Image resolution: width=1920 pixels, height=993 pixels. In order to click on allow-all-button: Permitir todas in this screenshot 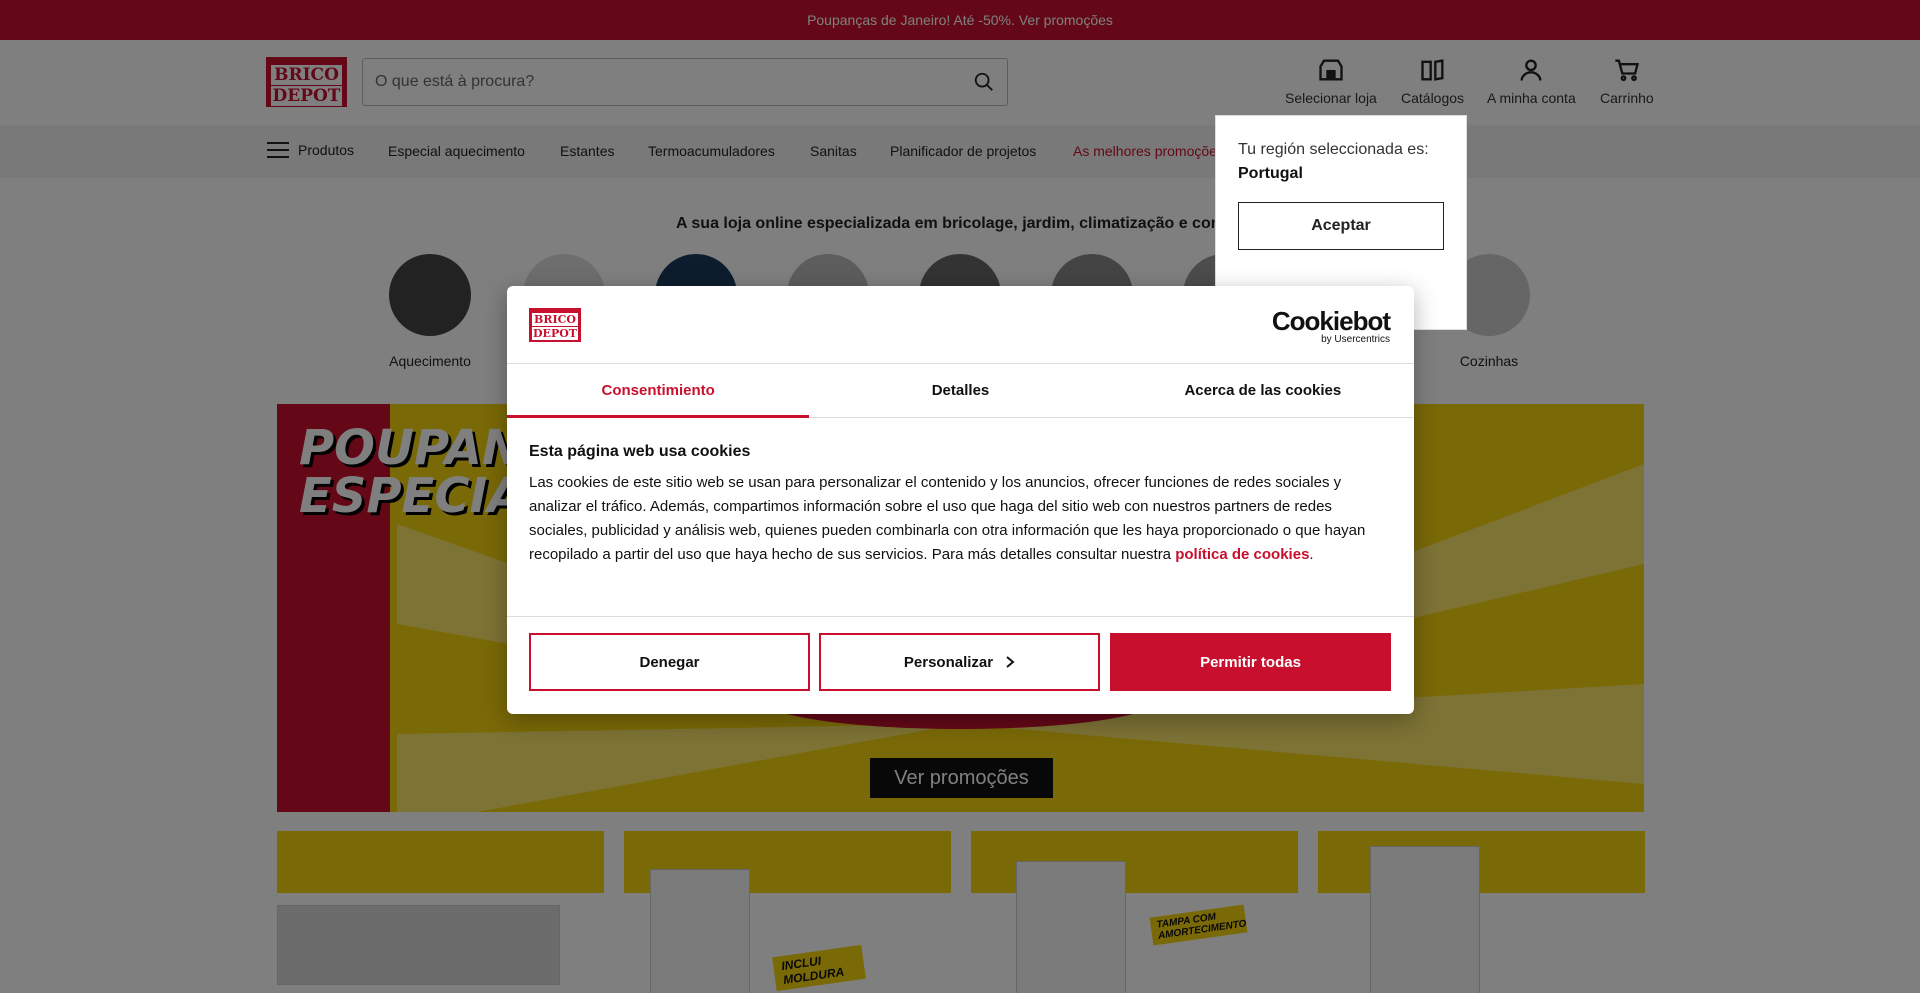, I will do `click(1250, 662)`.